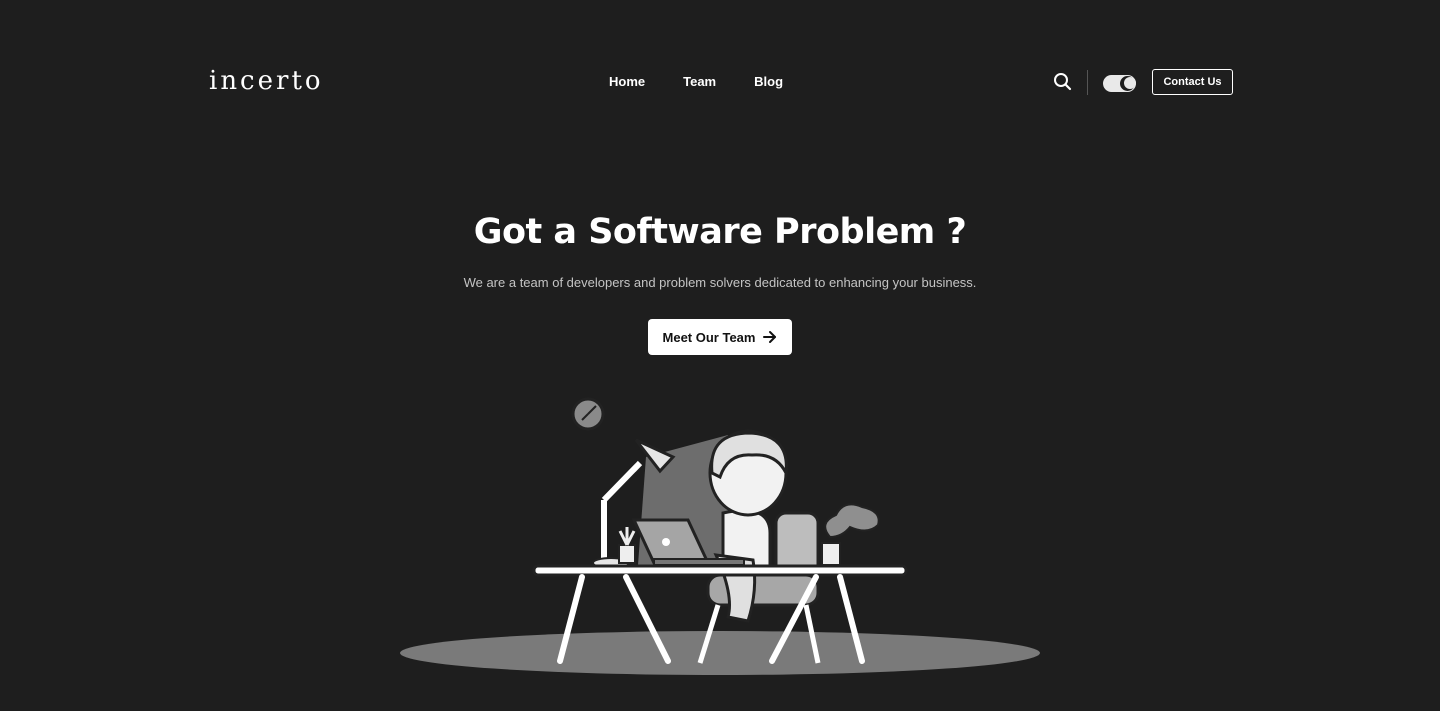  What do you see at coordinates (709, 337) in the screenshot?
I see `cta-label: Meet Our Team` at bounding box center [709, 337].